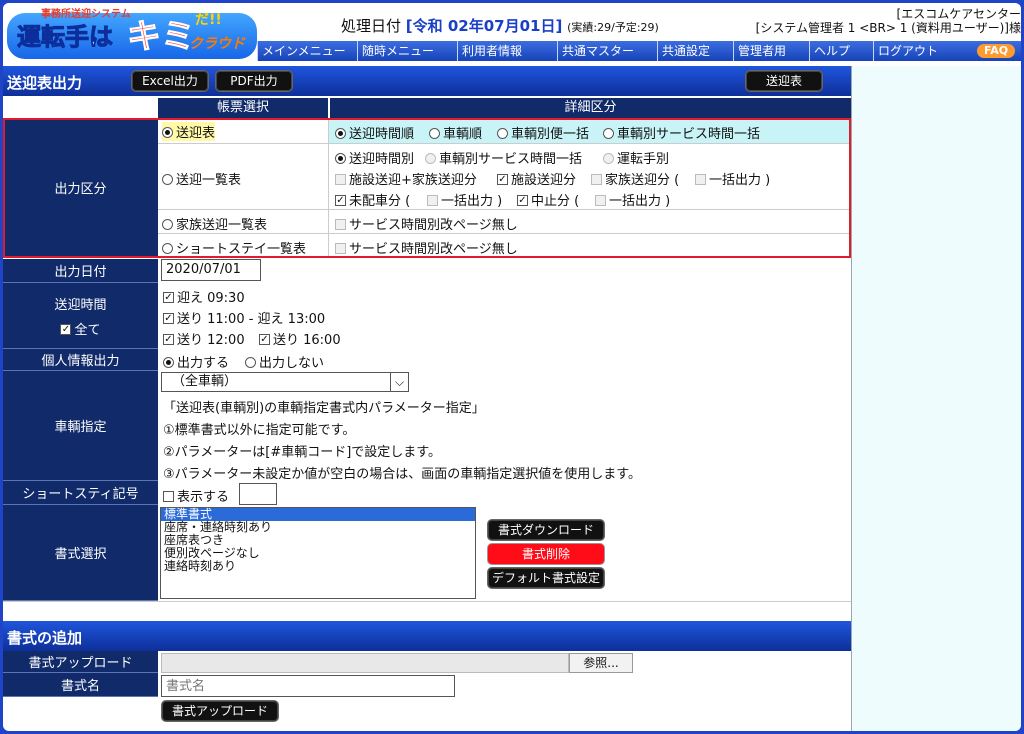 The width and height of the screenshot is (1024, 734). What do you see at coordinates (167, 132) in the screenshot?
I see `opt-sougei-radio` at bounding box center [167, 132].